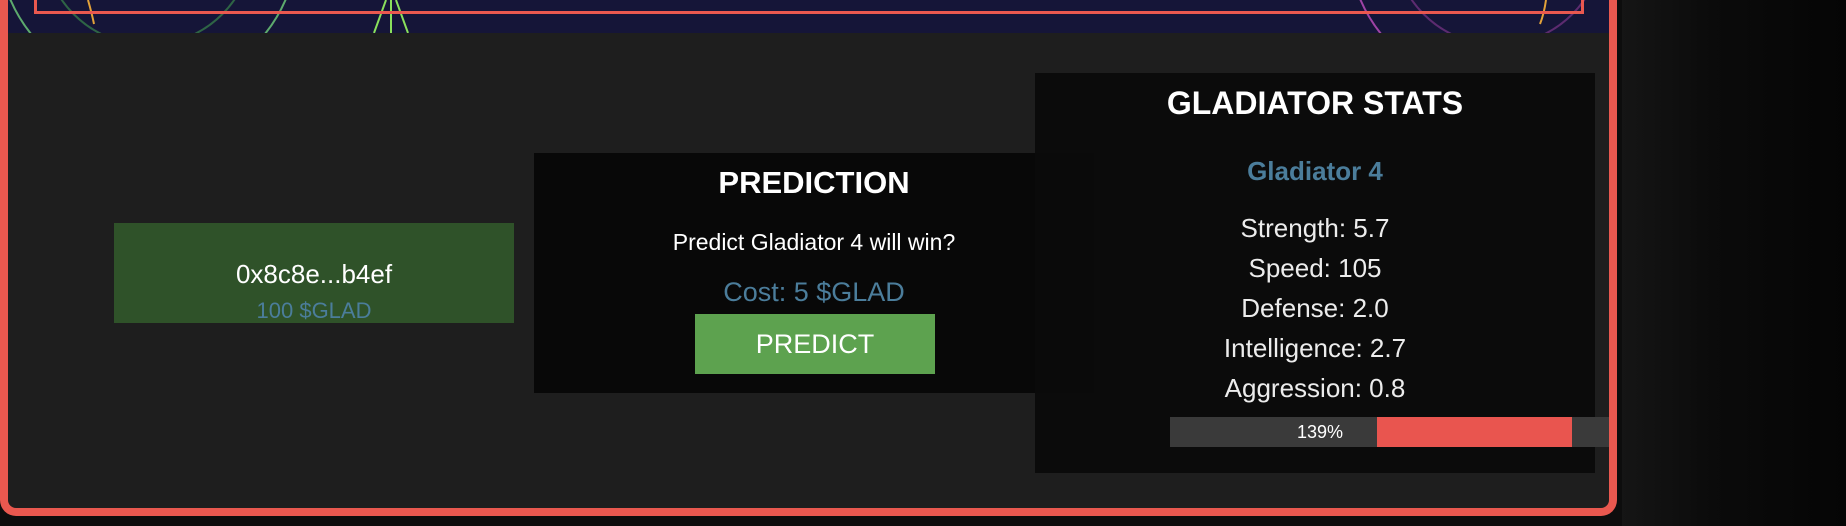 This screenshot has width=1846, height=526. What do you see at coordinates (1315, 348) in the screenshot?
I see `stat-intelligence: Intelligence: 2.7` at bounding box center [1315, 348].